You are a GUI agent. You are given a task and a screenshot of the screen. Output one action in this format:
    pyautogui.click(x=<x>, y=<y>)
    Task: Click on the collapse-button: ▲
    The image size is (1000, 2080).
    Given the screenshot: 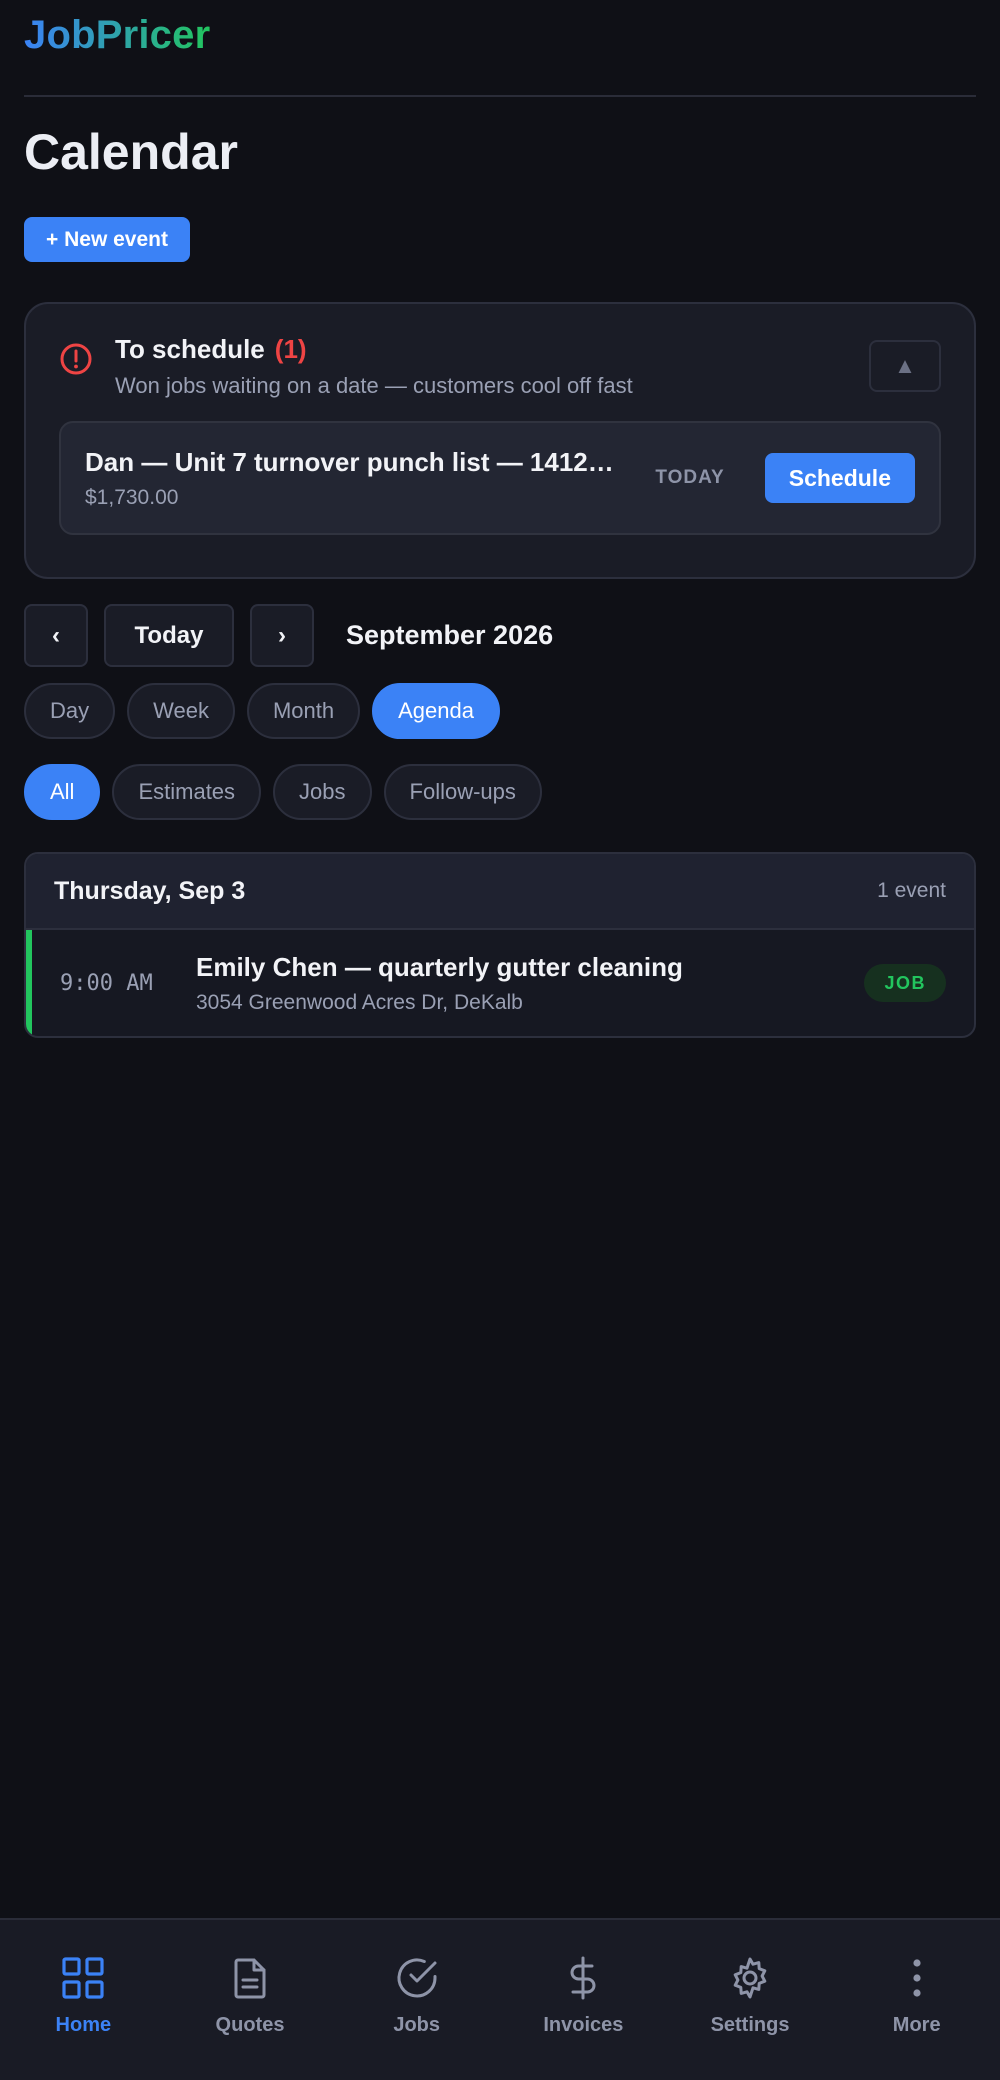 What is the action you would take?
    pyautogui.click(x=905, y=366)
    